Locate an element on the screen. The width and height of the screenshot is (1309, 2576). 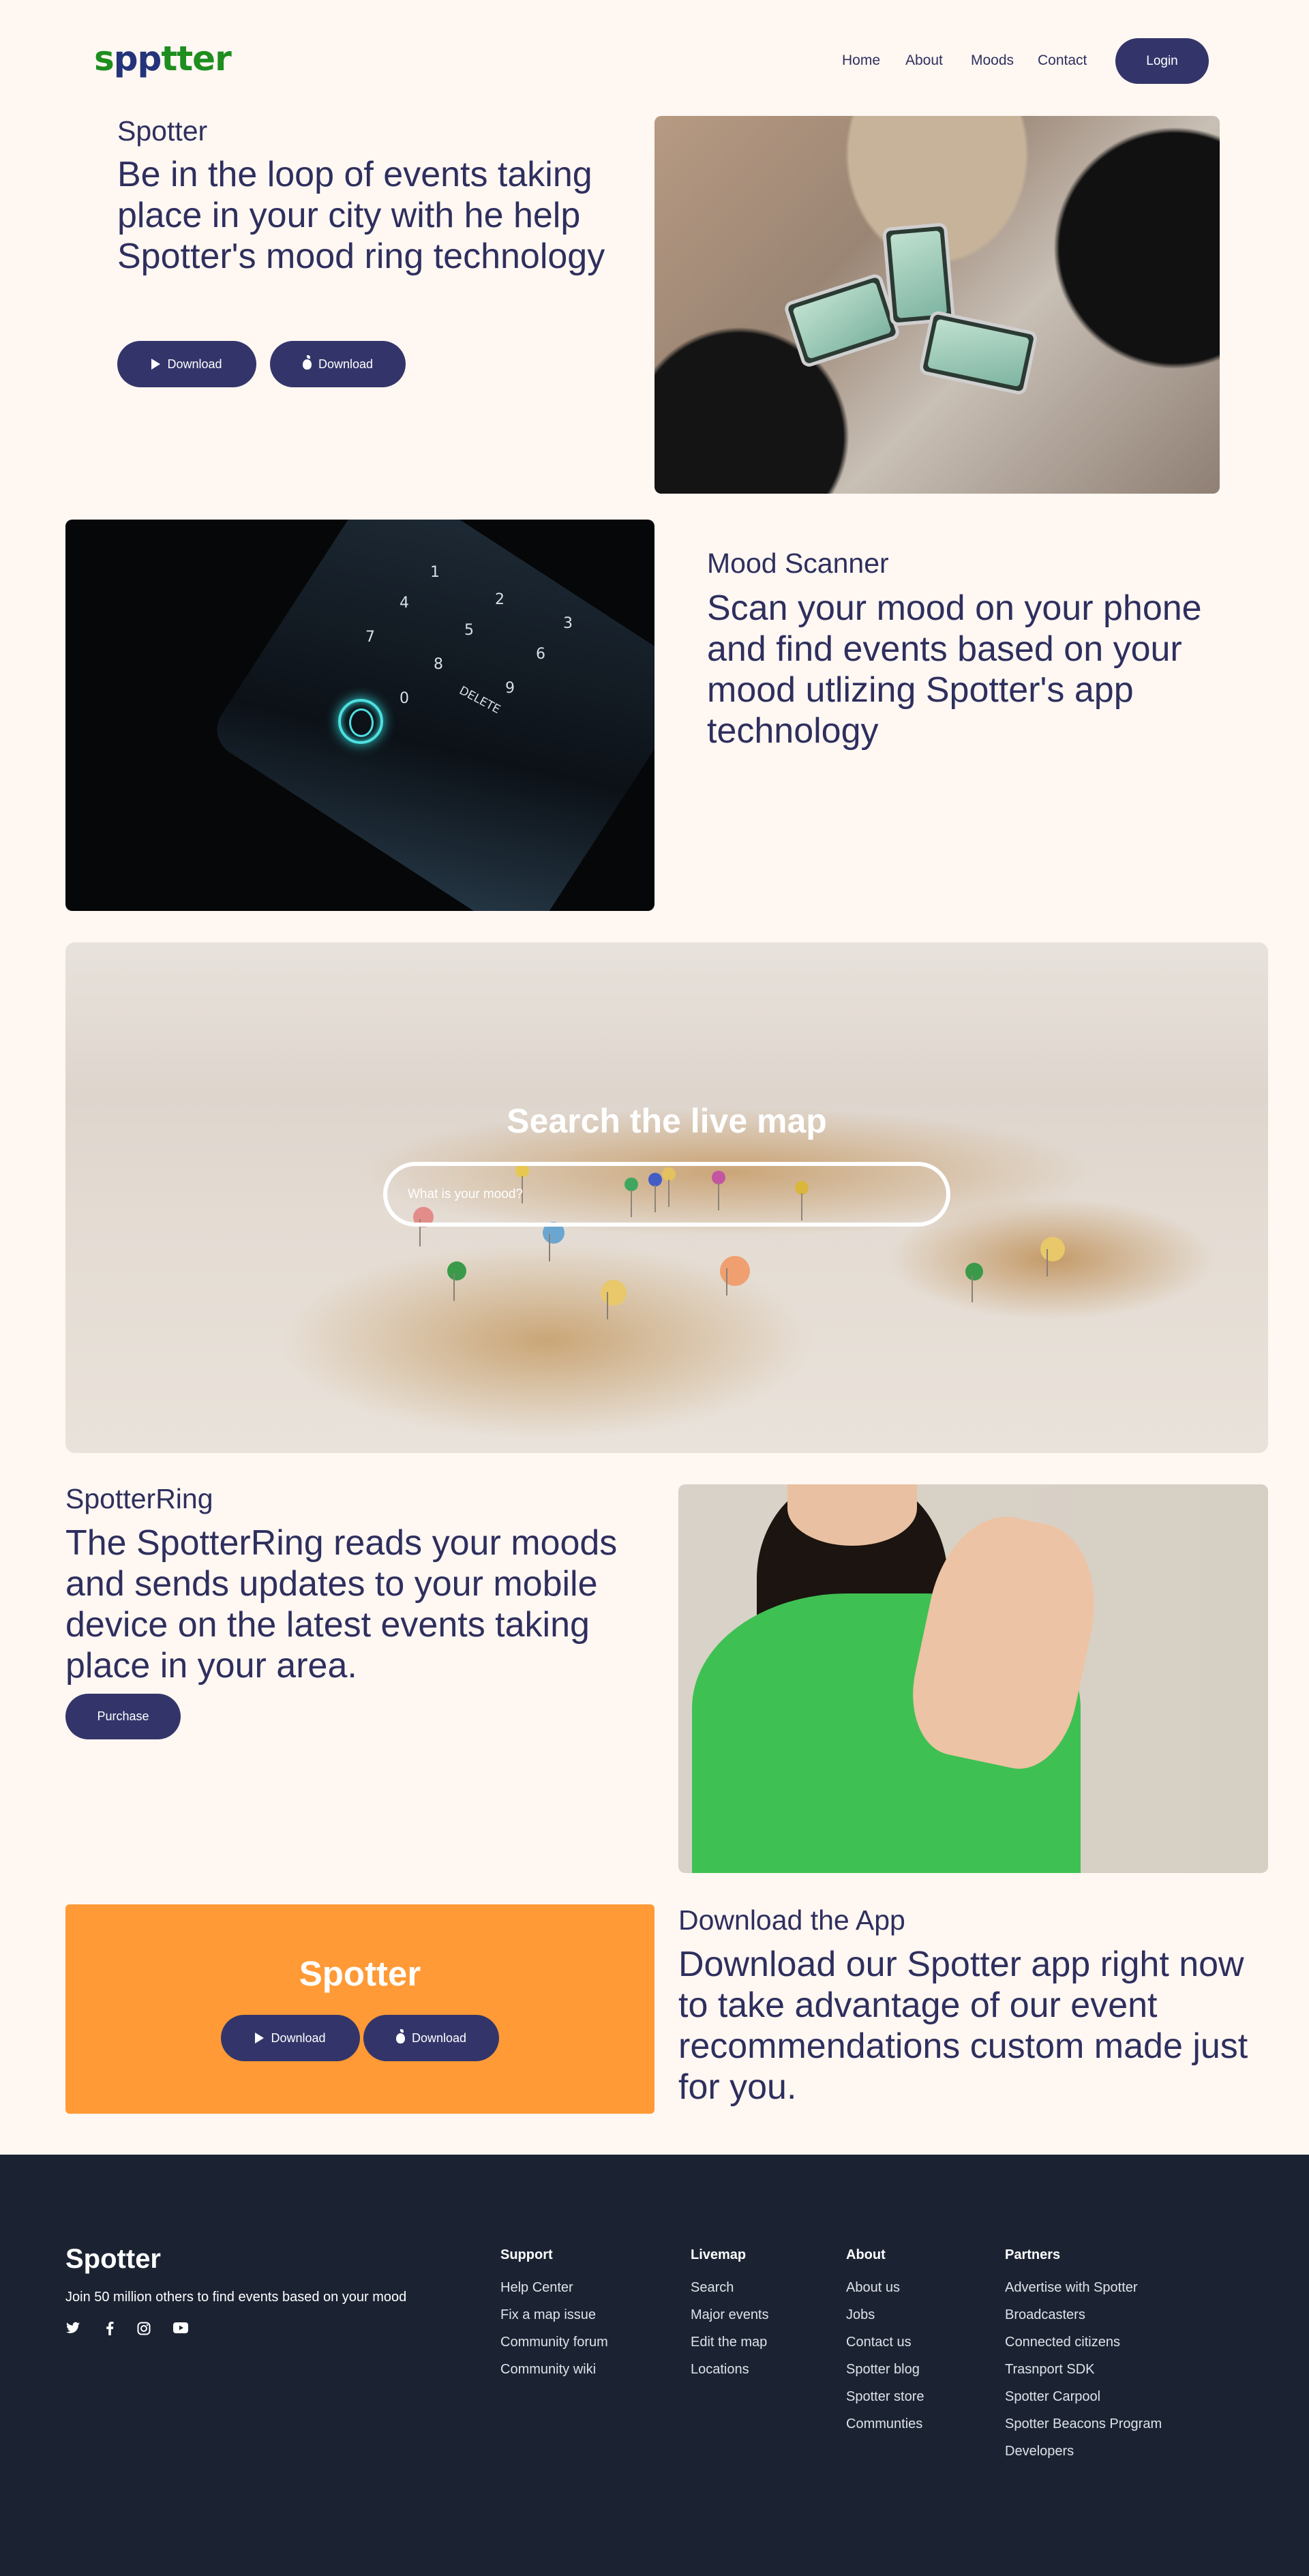
footer-link: About us is located at coordinates (885, 2287).